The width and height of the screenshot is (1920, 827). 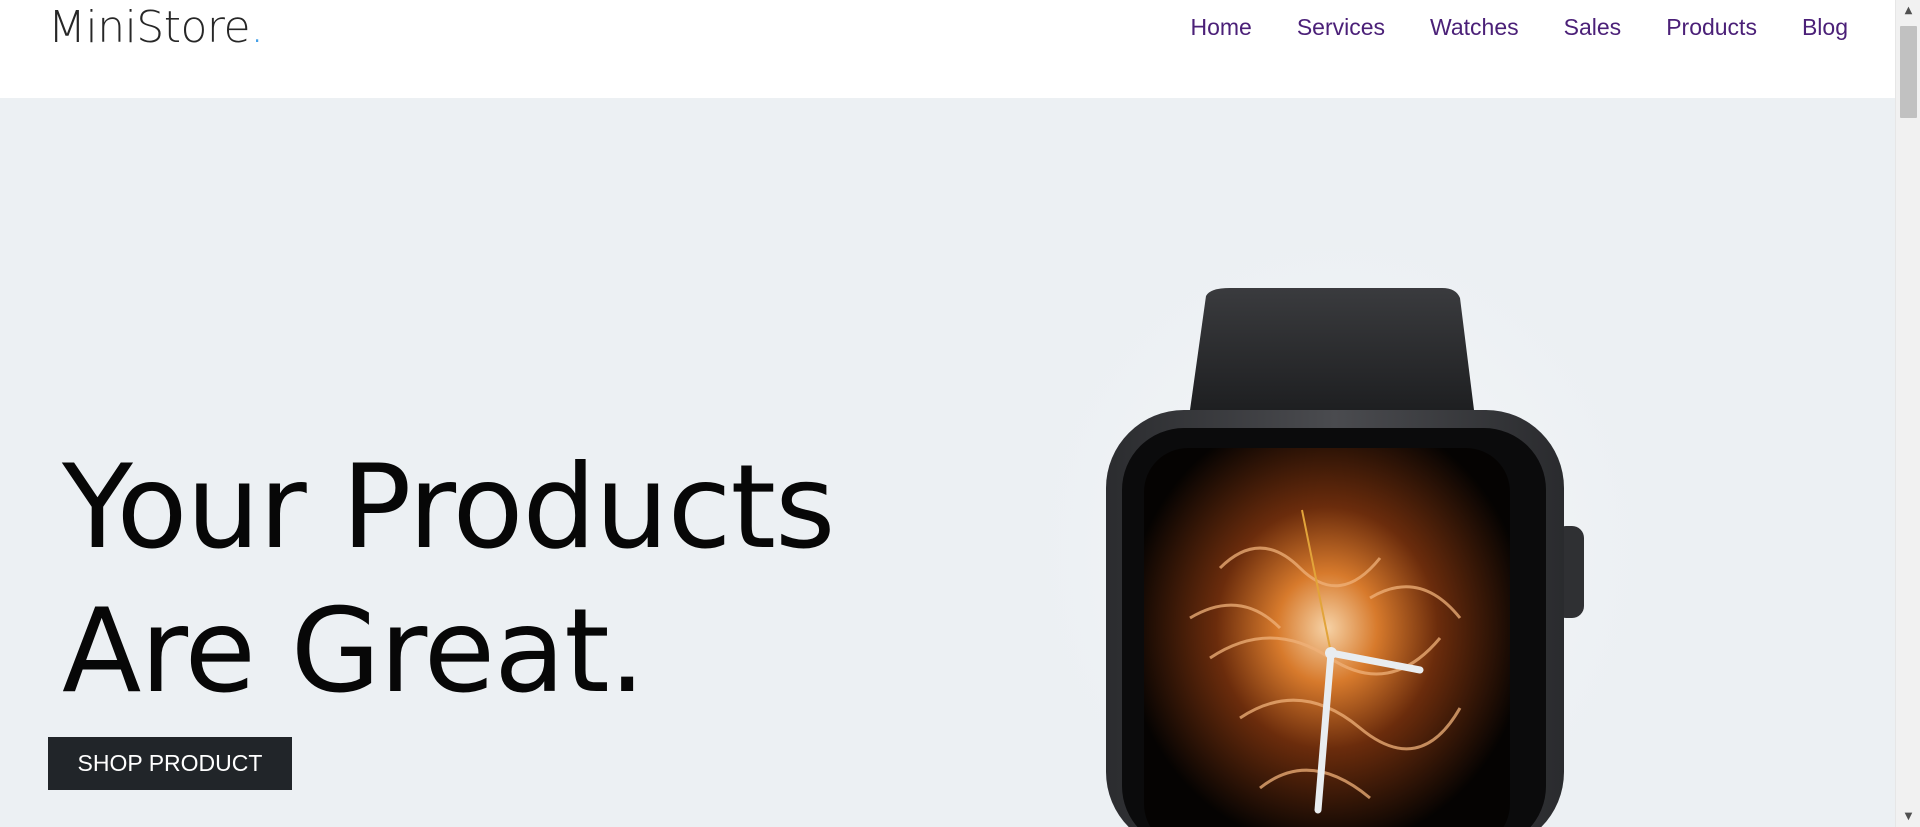 What do you see at coordinates (1341, 27) in the screenshot?
I see `nav-services: Services` at bounding box center [1341, 27].